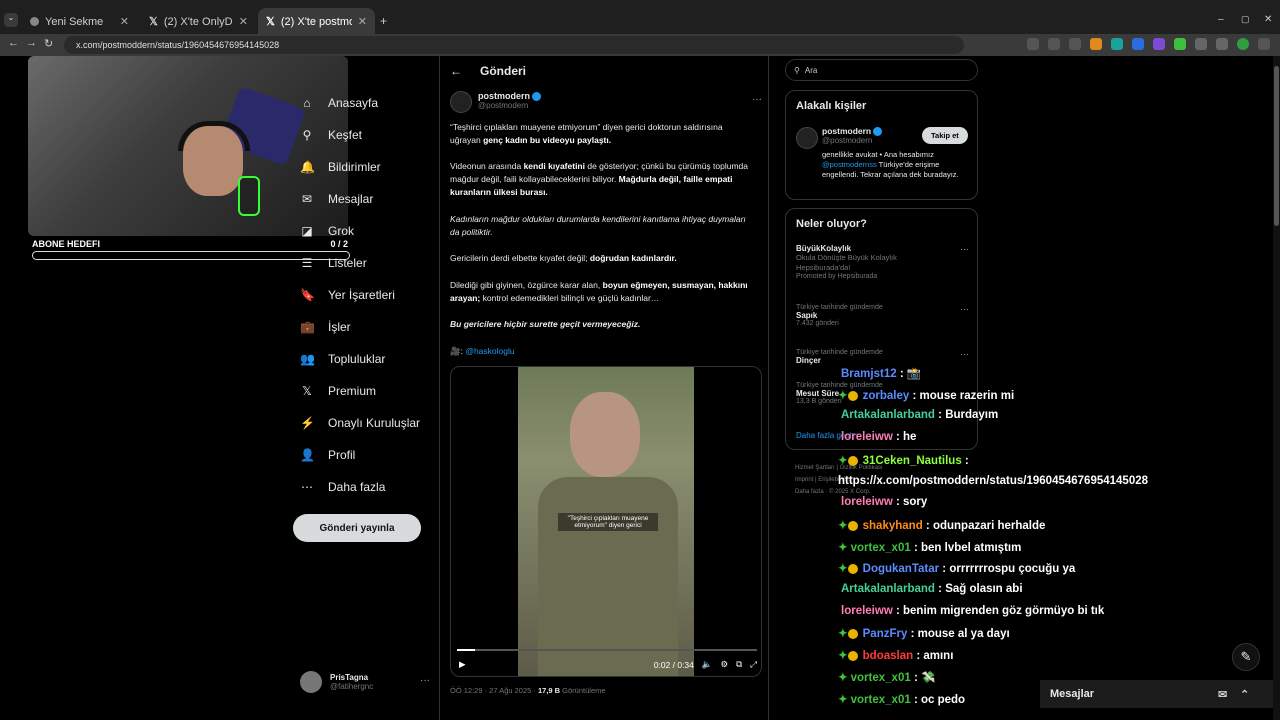 This screenshot has height=720, width=1280. Describe the element at coordinates (1117, 44) in the screenshot. I see `extension-teal-icon` at that location.